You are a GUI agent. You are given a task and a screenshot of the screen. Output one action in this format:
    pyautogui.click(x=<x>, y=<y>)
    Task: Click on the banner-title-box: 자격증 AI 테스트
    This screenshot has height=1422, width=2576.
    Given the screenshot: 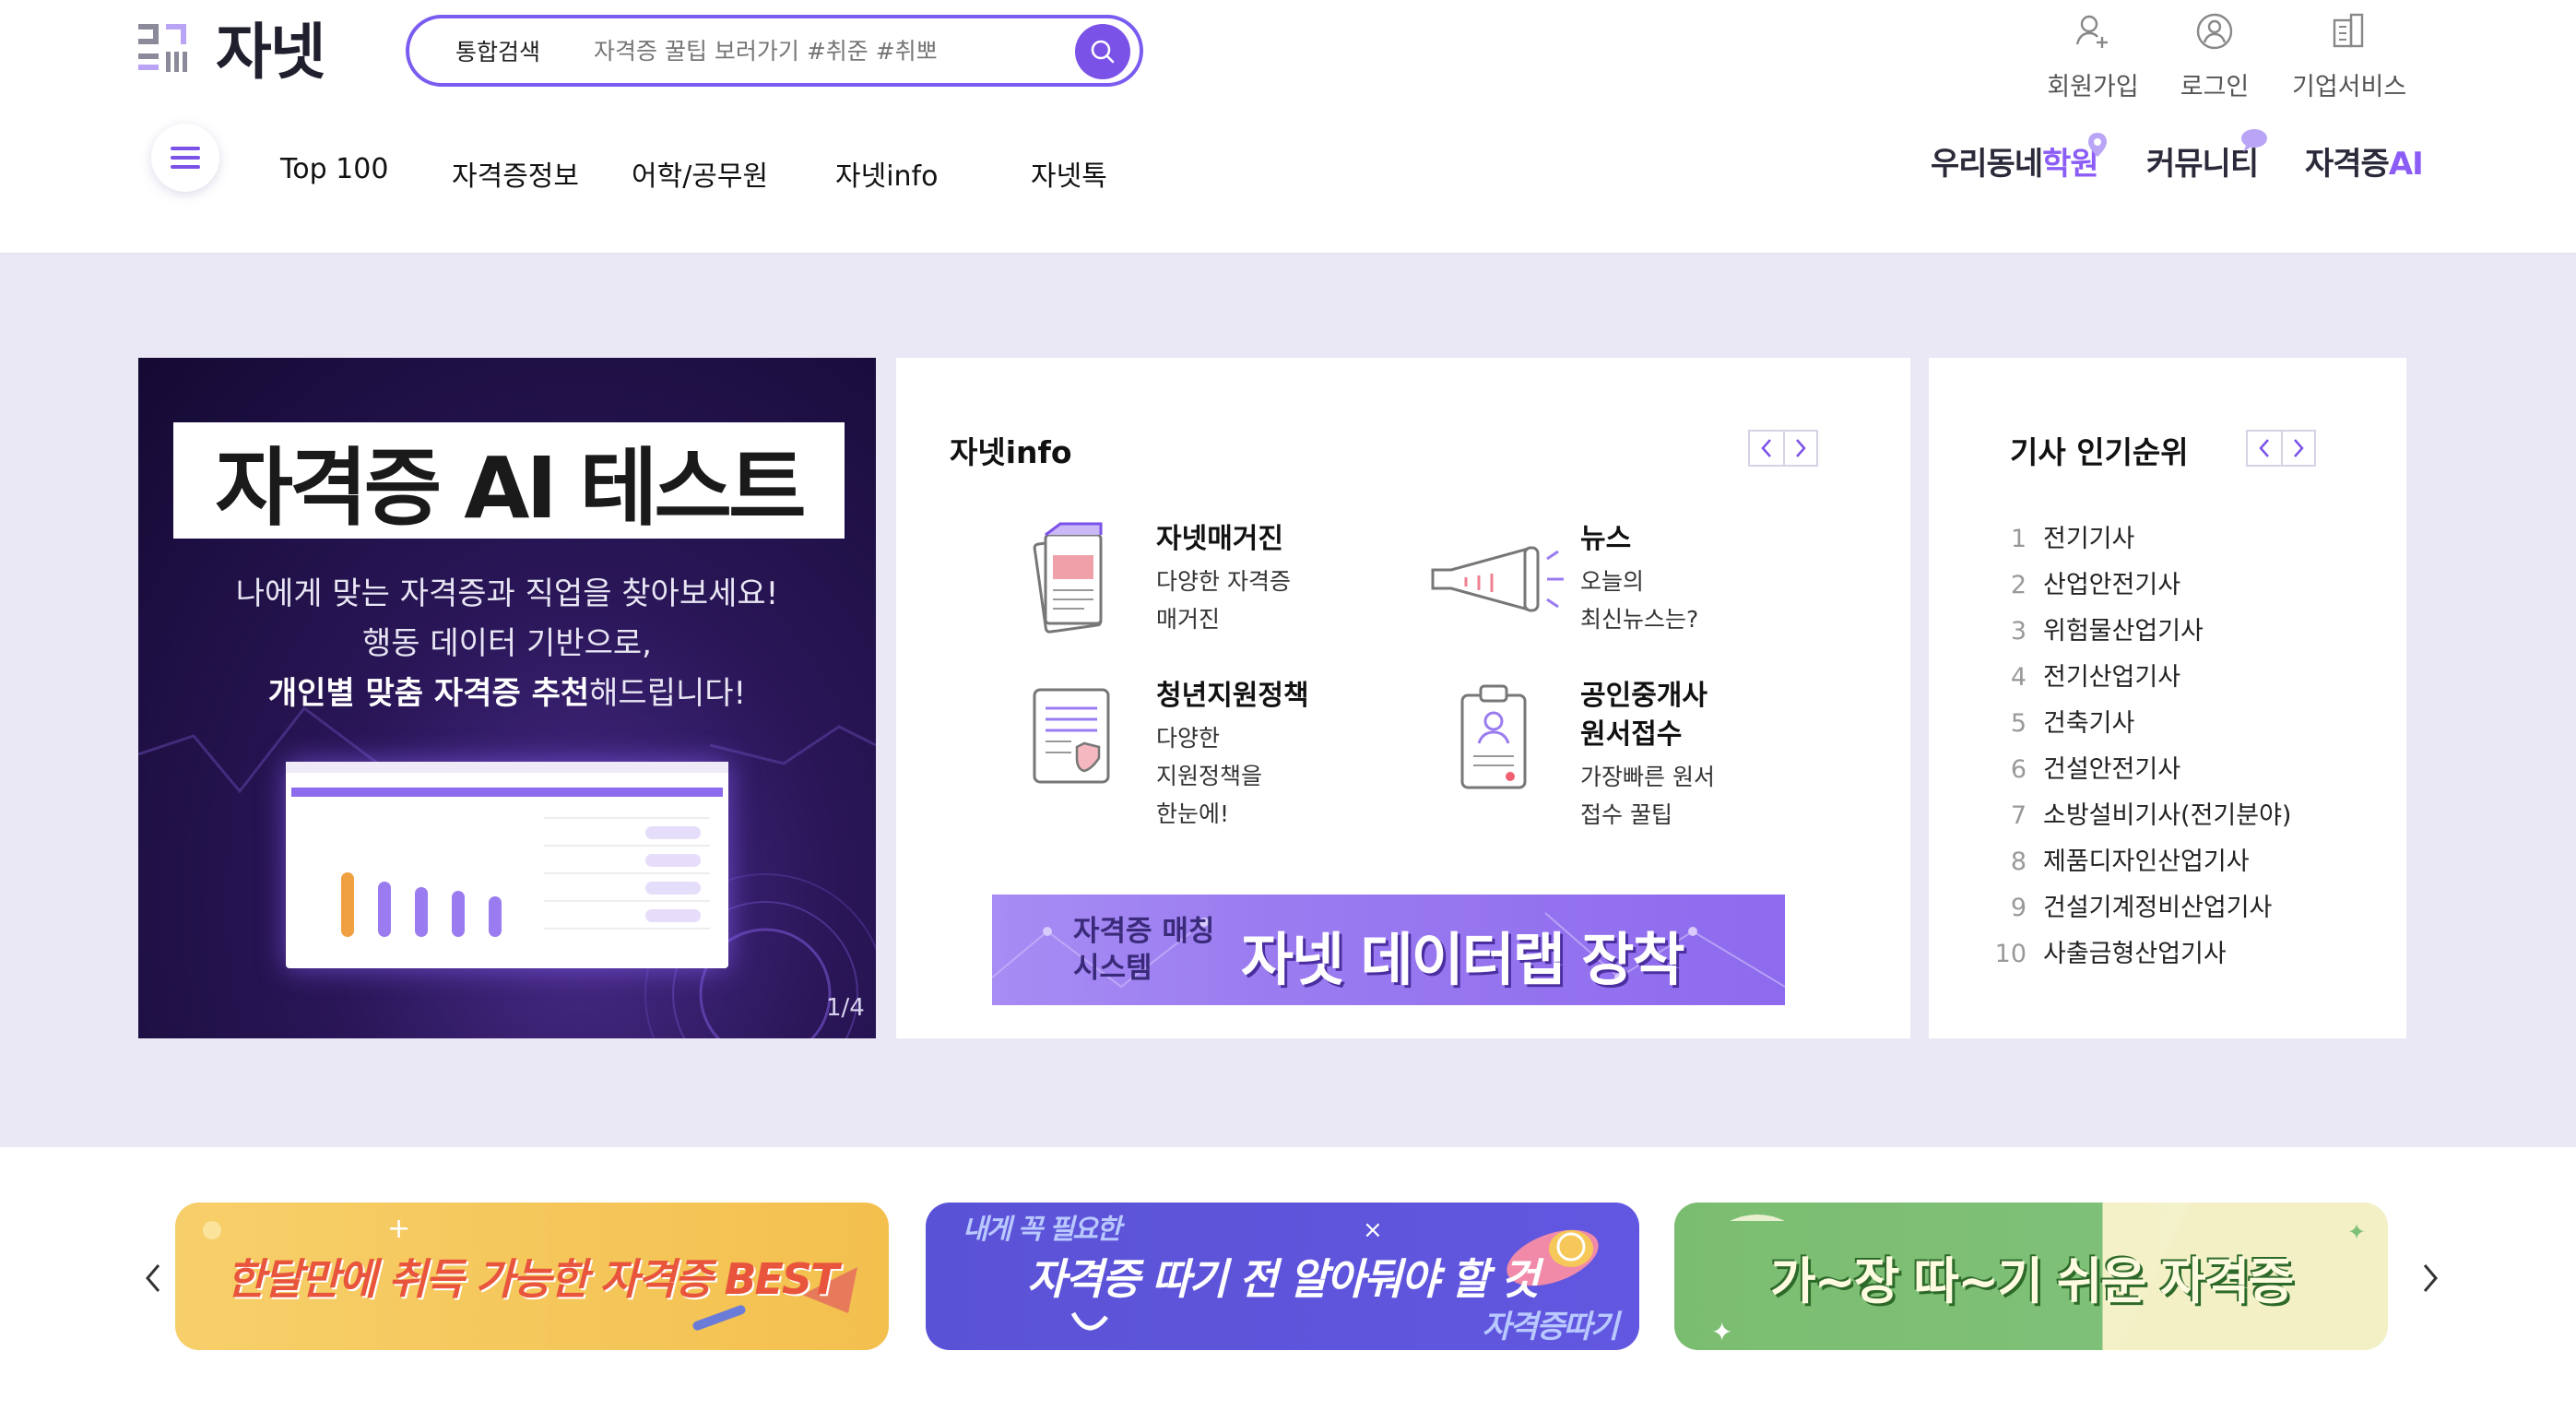 What is the action you would take?
    pyautogui.click(x=509, y=480)
    